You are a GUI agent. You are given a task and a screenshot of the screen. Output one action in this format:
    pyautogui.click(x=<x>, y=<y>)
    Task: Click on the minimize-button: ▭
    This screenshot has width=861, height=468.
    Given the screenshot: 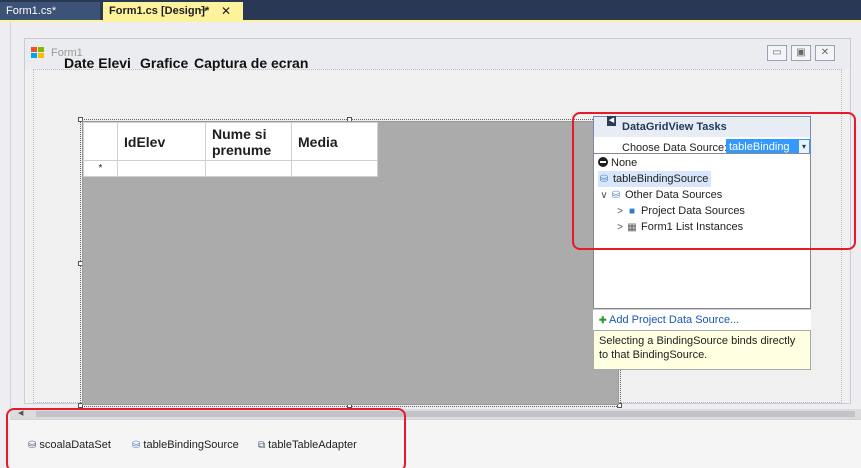 What is the action you would take?
    pyautogui.click(x=777, y=53)
    